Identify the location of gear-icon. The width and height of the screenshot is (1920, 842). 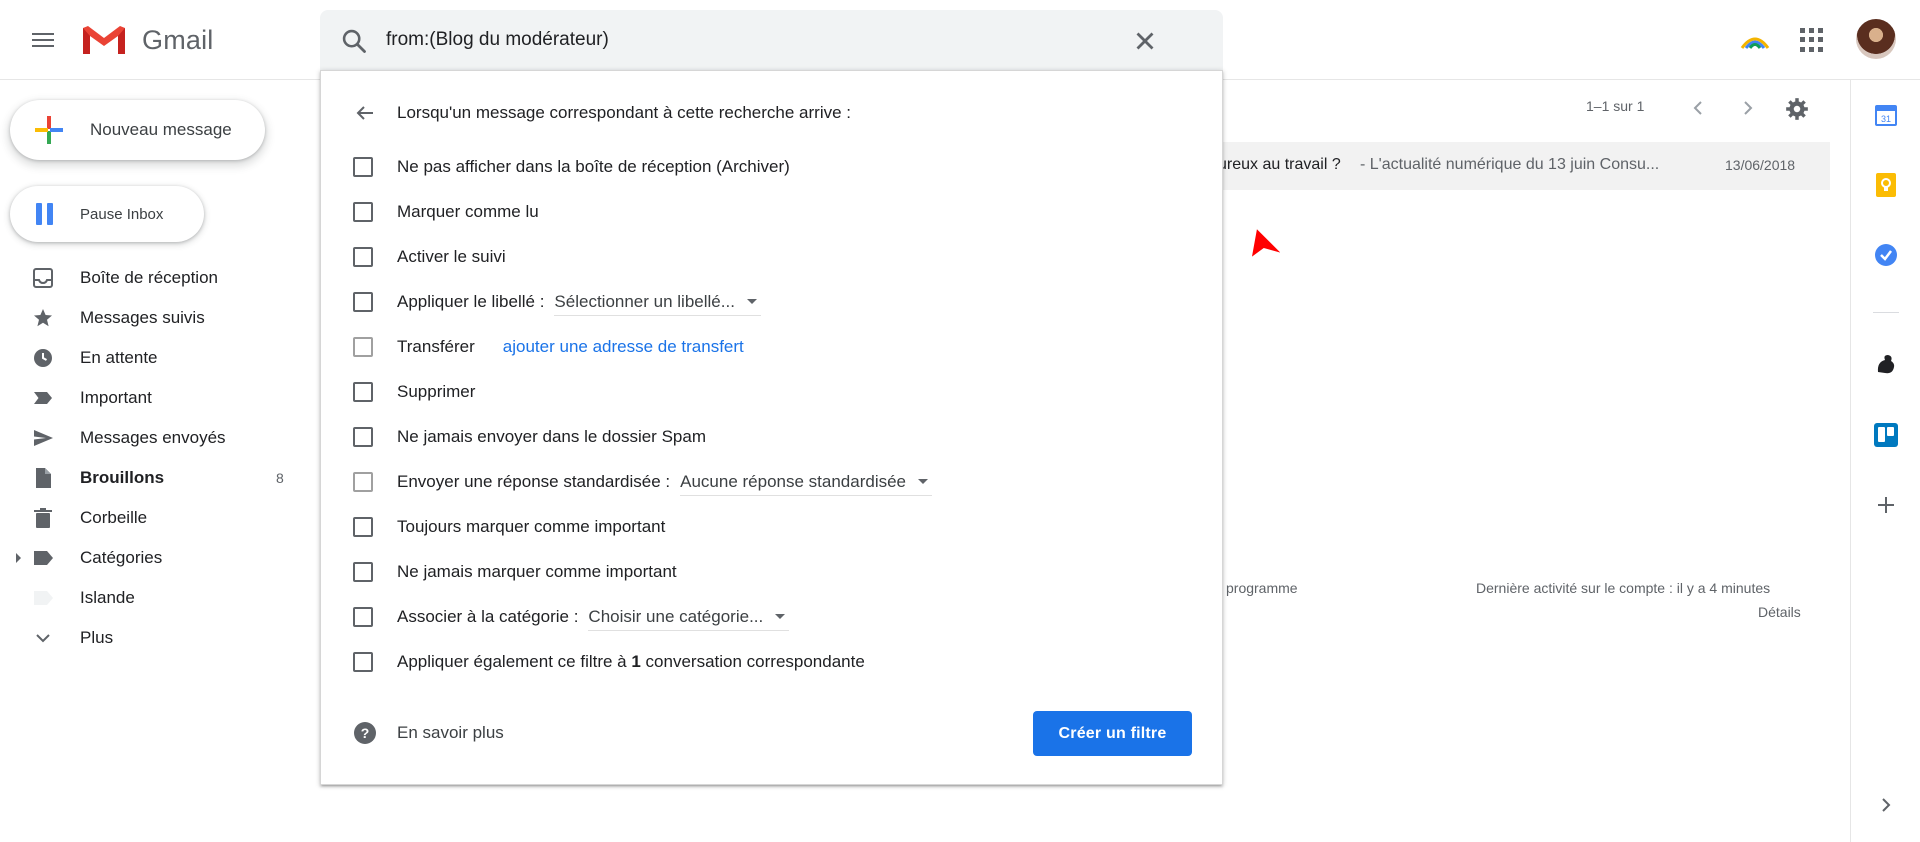
(1797, 109).